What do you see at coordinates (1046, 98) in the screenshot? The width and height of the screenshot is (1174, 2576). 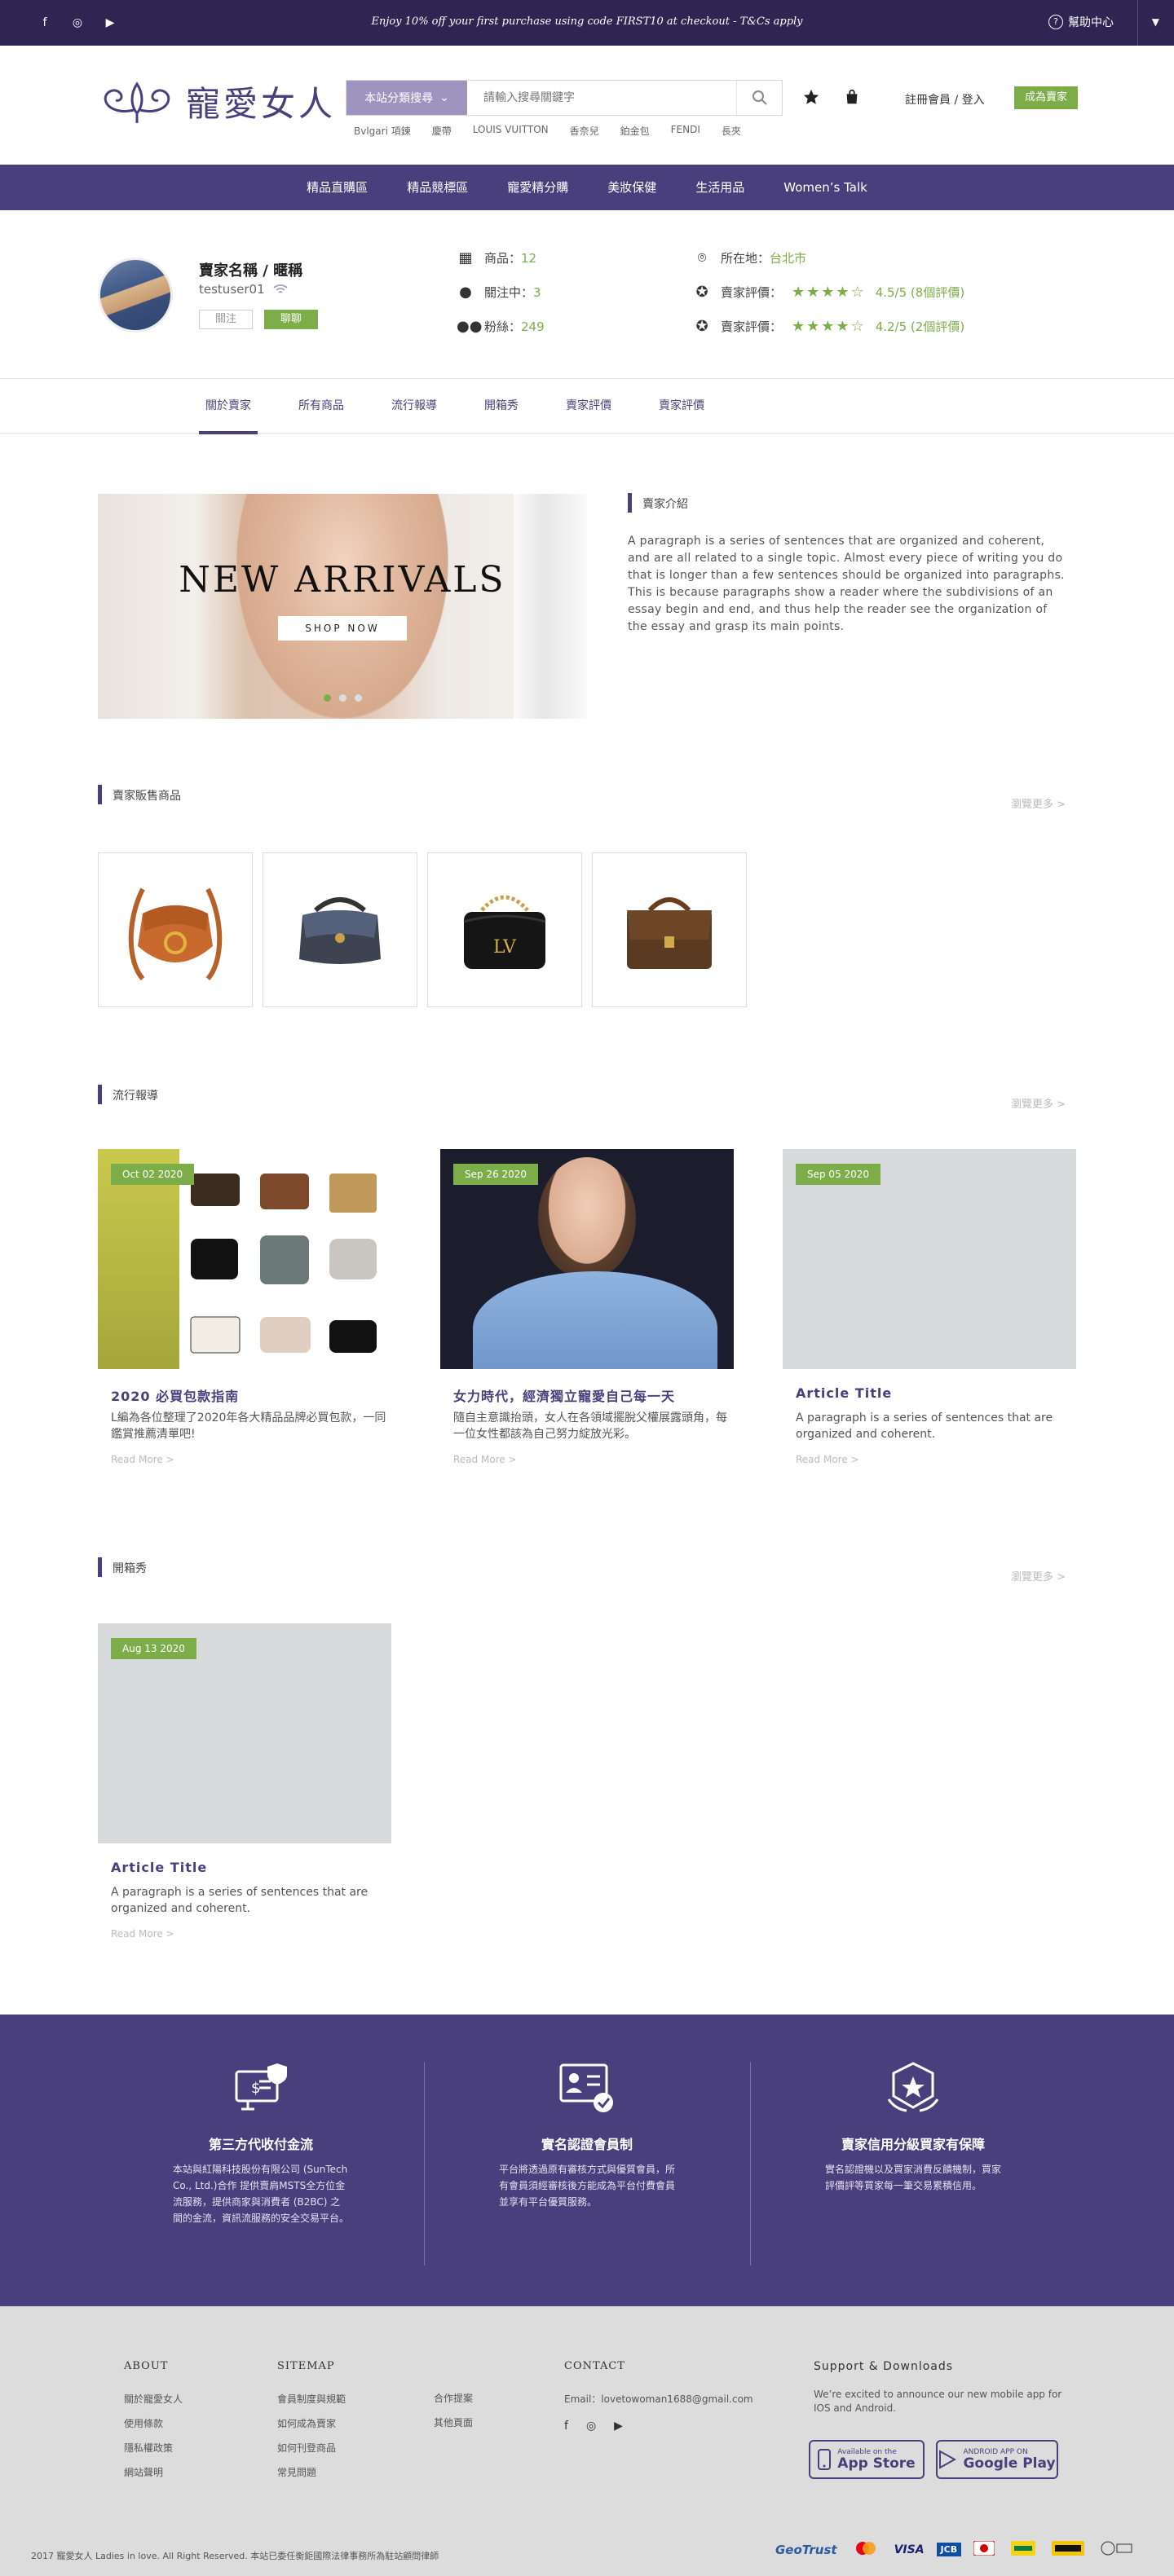 I see `become-seller-button: 成為賣家` at bounding box center [1046, 98].